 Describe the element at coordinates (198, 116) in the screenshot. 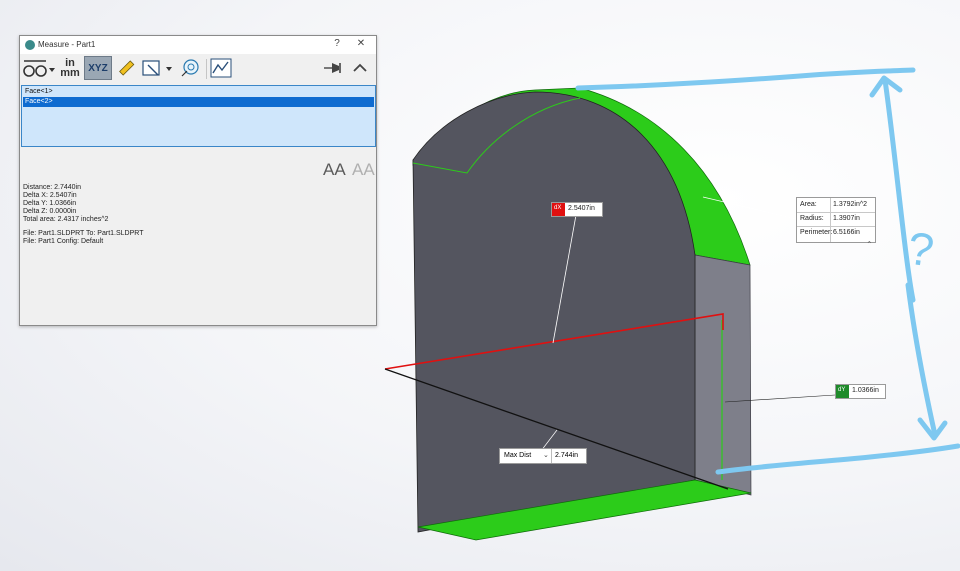

I see `selection-list: Face<1> Face<2>` at that location.